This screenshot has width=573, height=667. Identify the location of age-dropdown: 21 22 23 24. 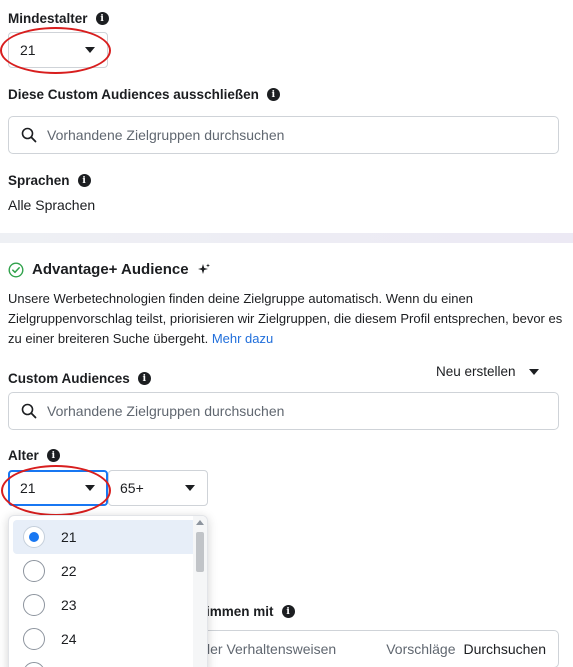
(108, 591).